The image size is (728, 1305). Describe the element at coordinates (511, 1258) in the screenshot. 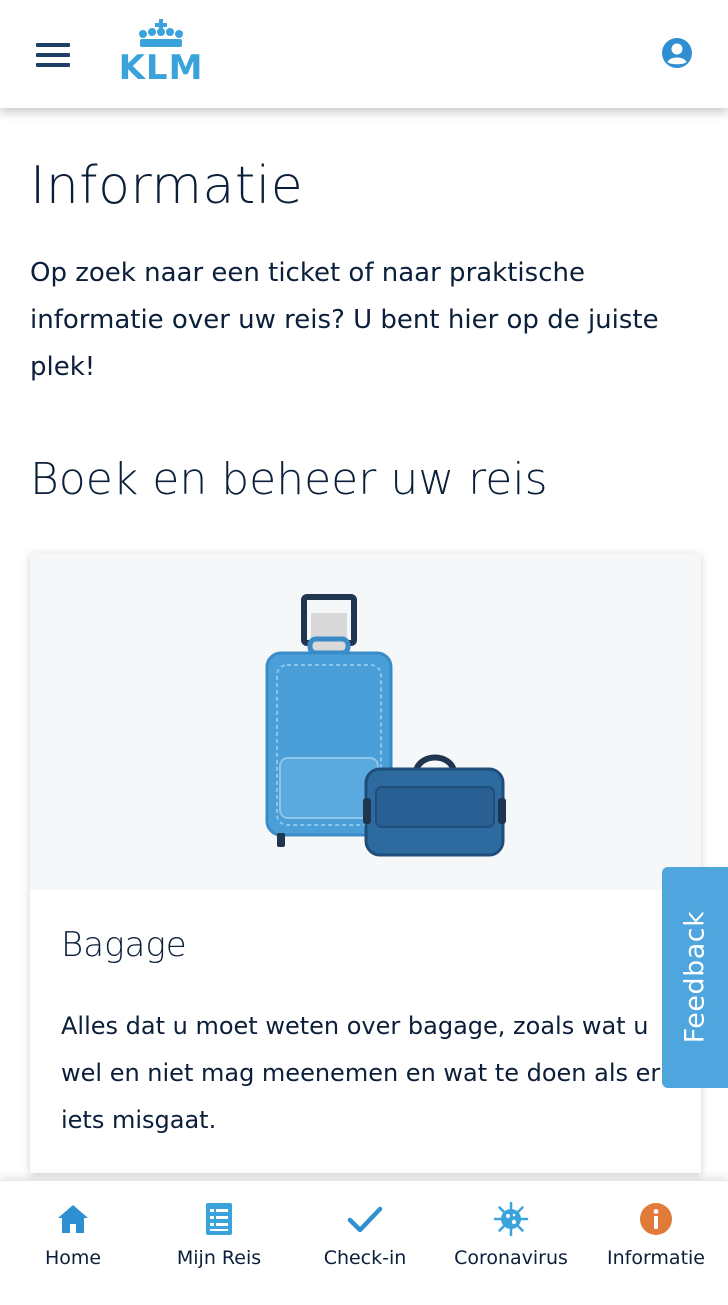

I see `nav-label-coronavirus: Coronavirus` at that location.